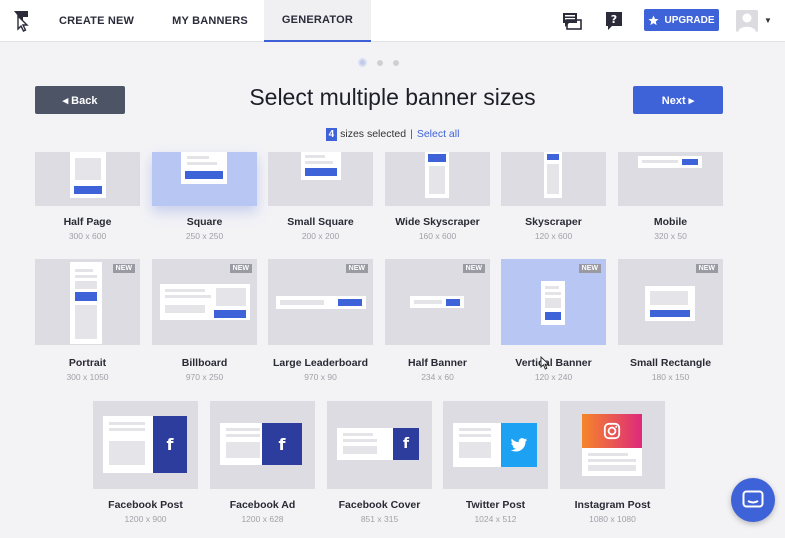 The image size is (785, 538). Describe the element at coordinates (87, 363) in the screenshot. I see `banner-name: Portrait` at that location.